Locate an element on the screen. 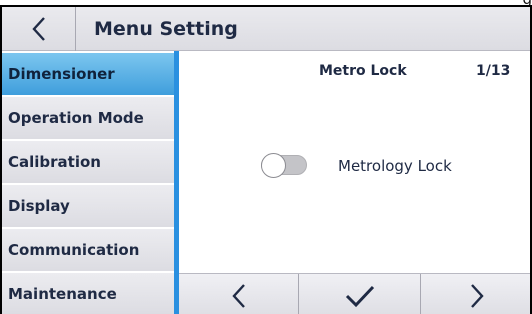 This screenshot has height=314, width=532. sidebar-item-calibration: Calibration is located at coordinates (88, 161).